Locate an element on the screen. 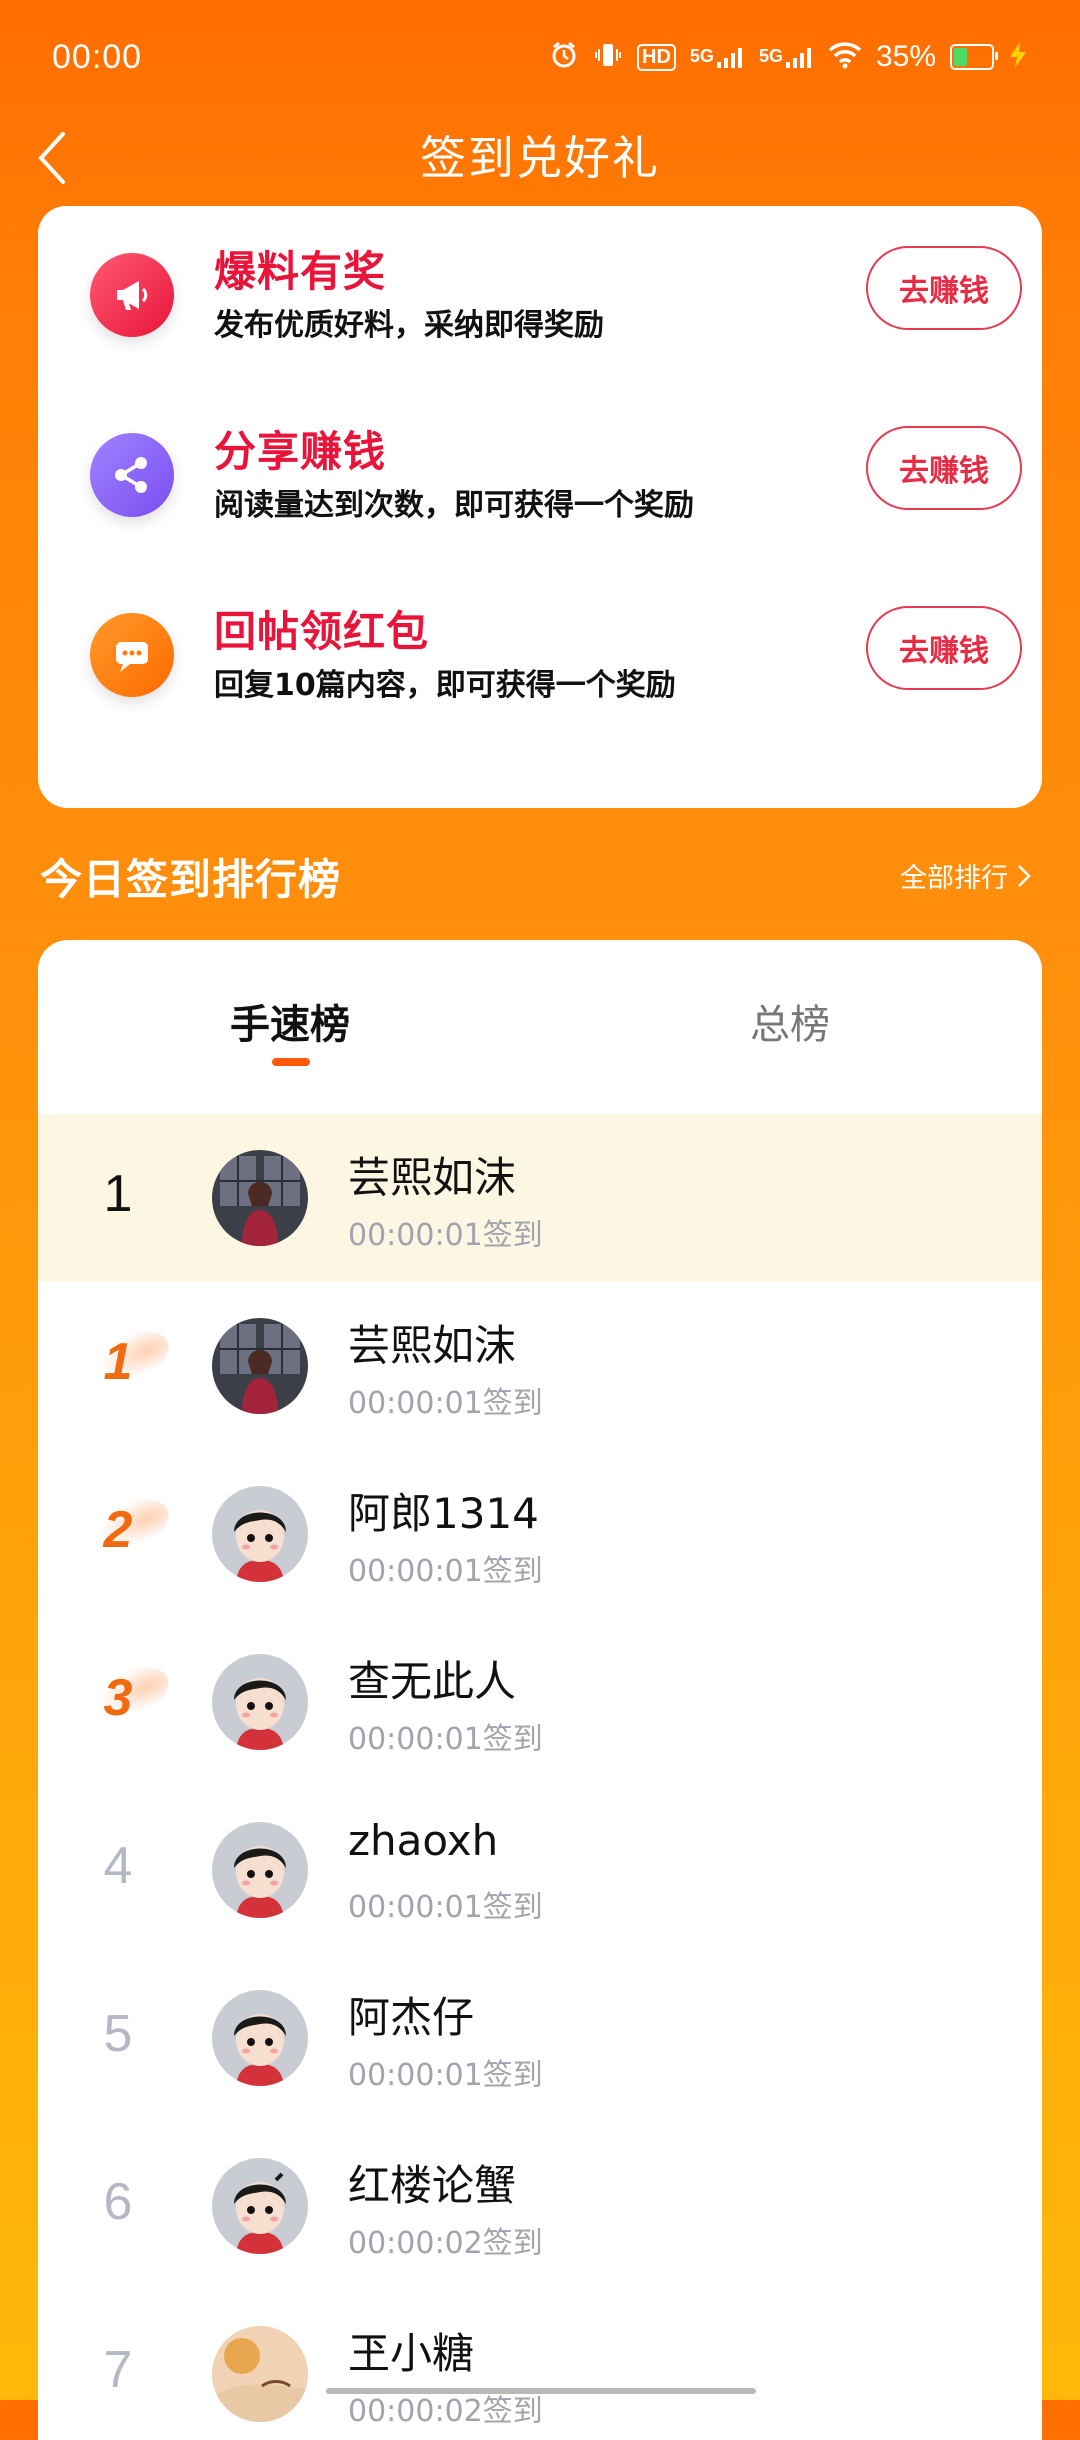  status-icons: HD 5G 5G 35% is located at coordinates (788, 57).